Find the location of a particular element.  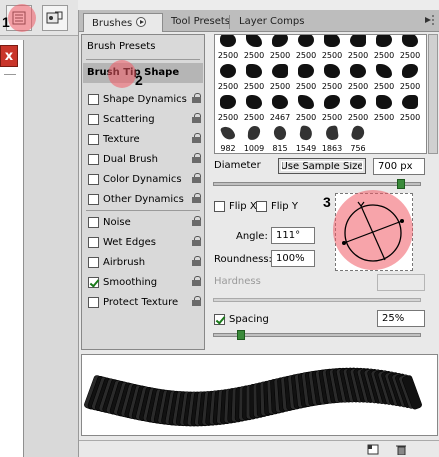

option-scattering: Scattering is located at coordinates (144, 119).